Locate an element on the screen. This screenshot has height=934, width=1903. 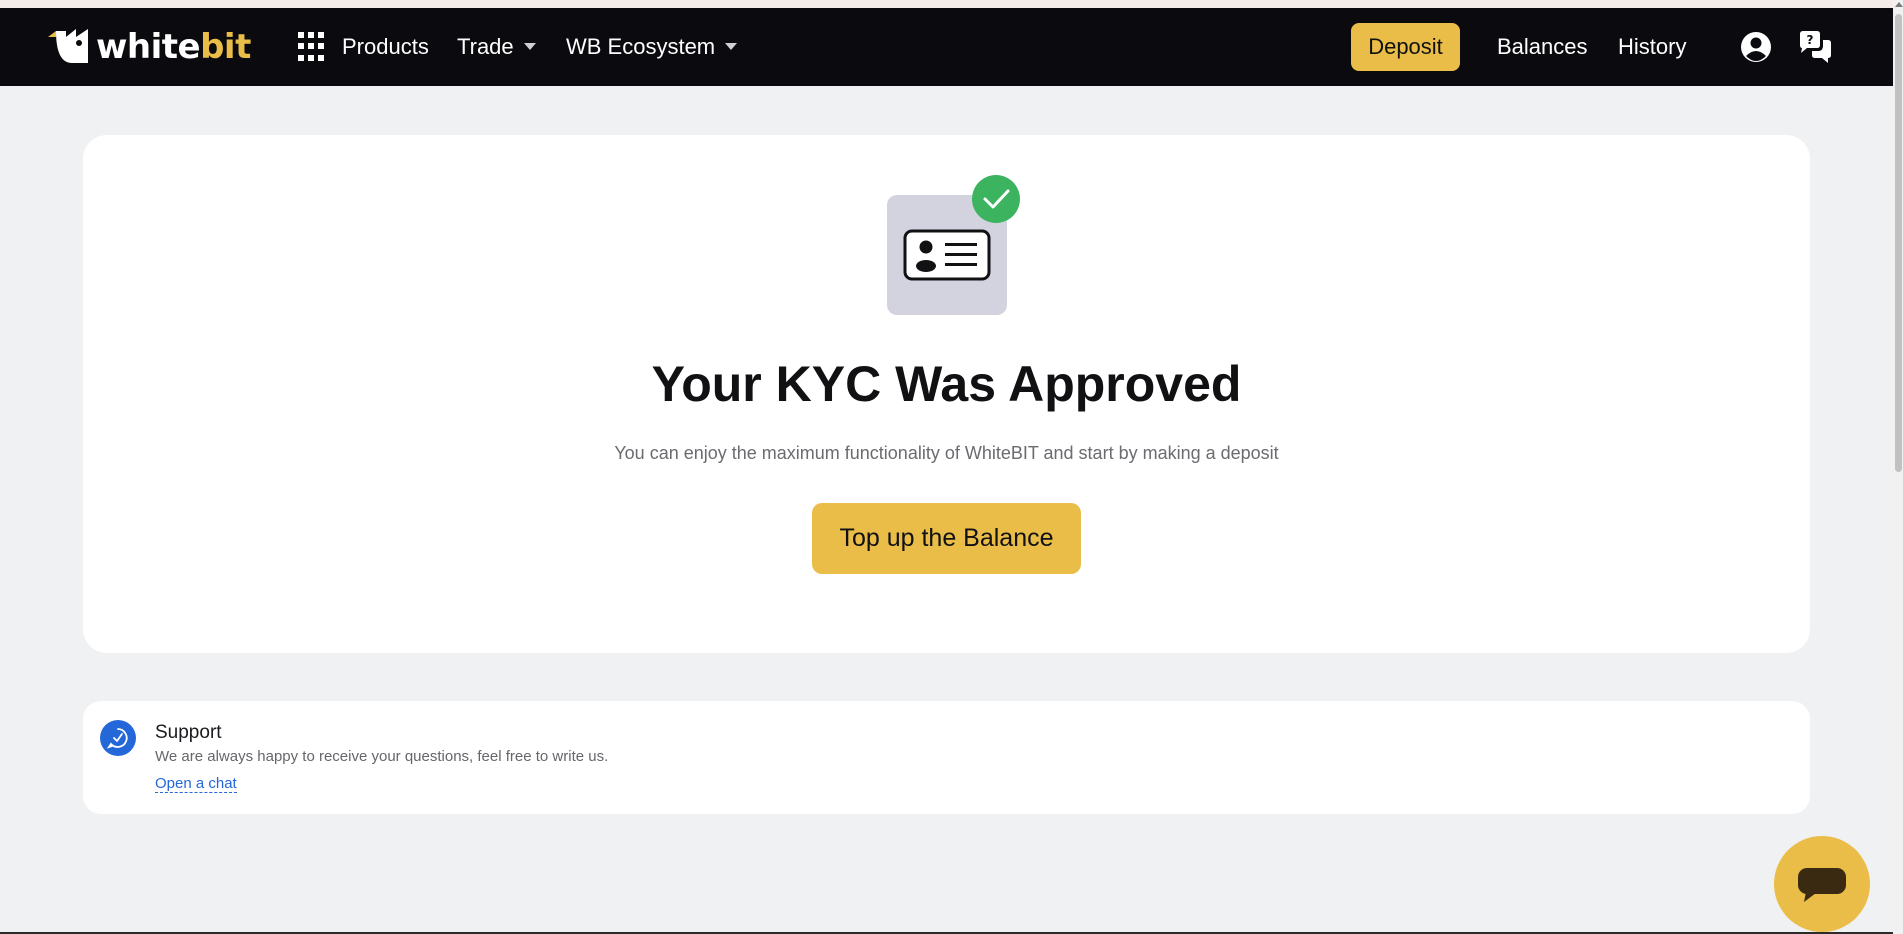
whitebit-logo: whitebit is located at coordinates (148, 47).